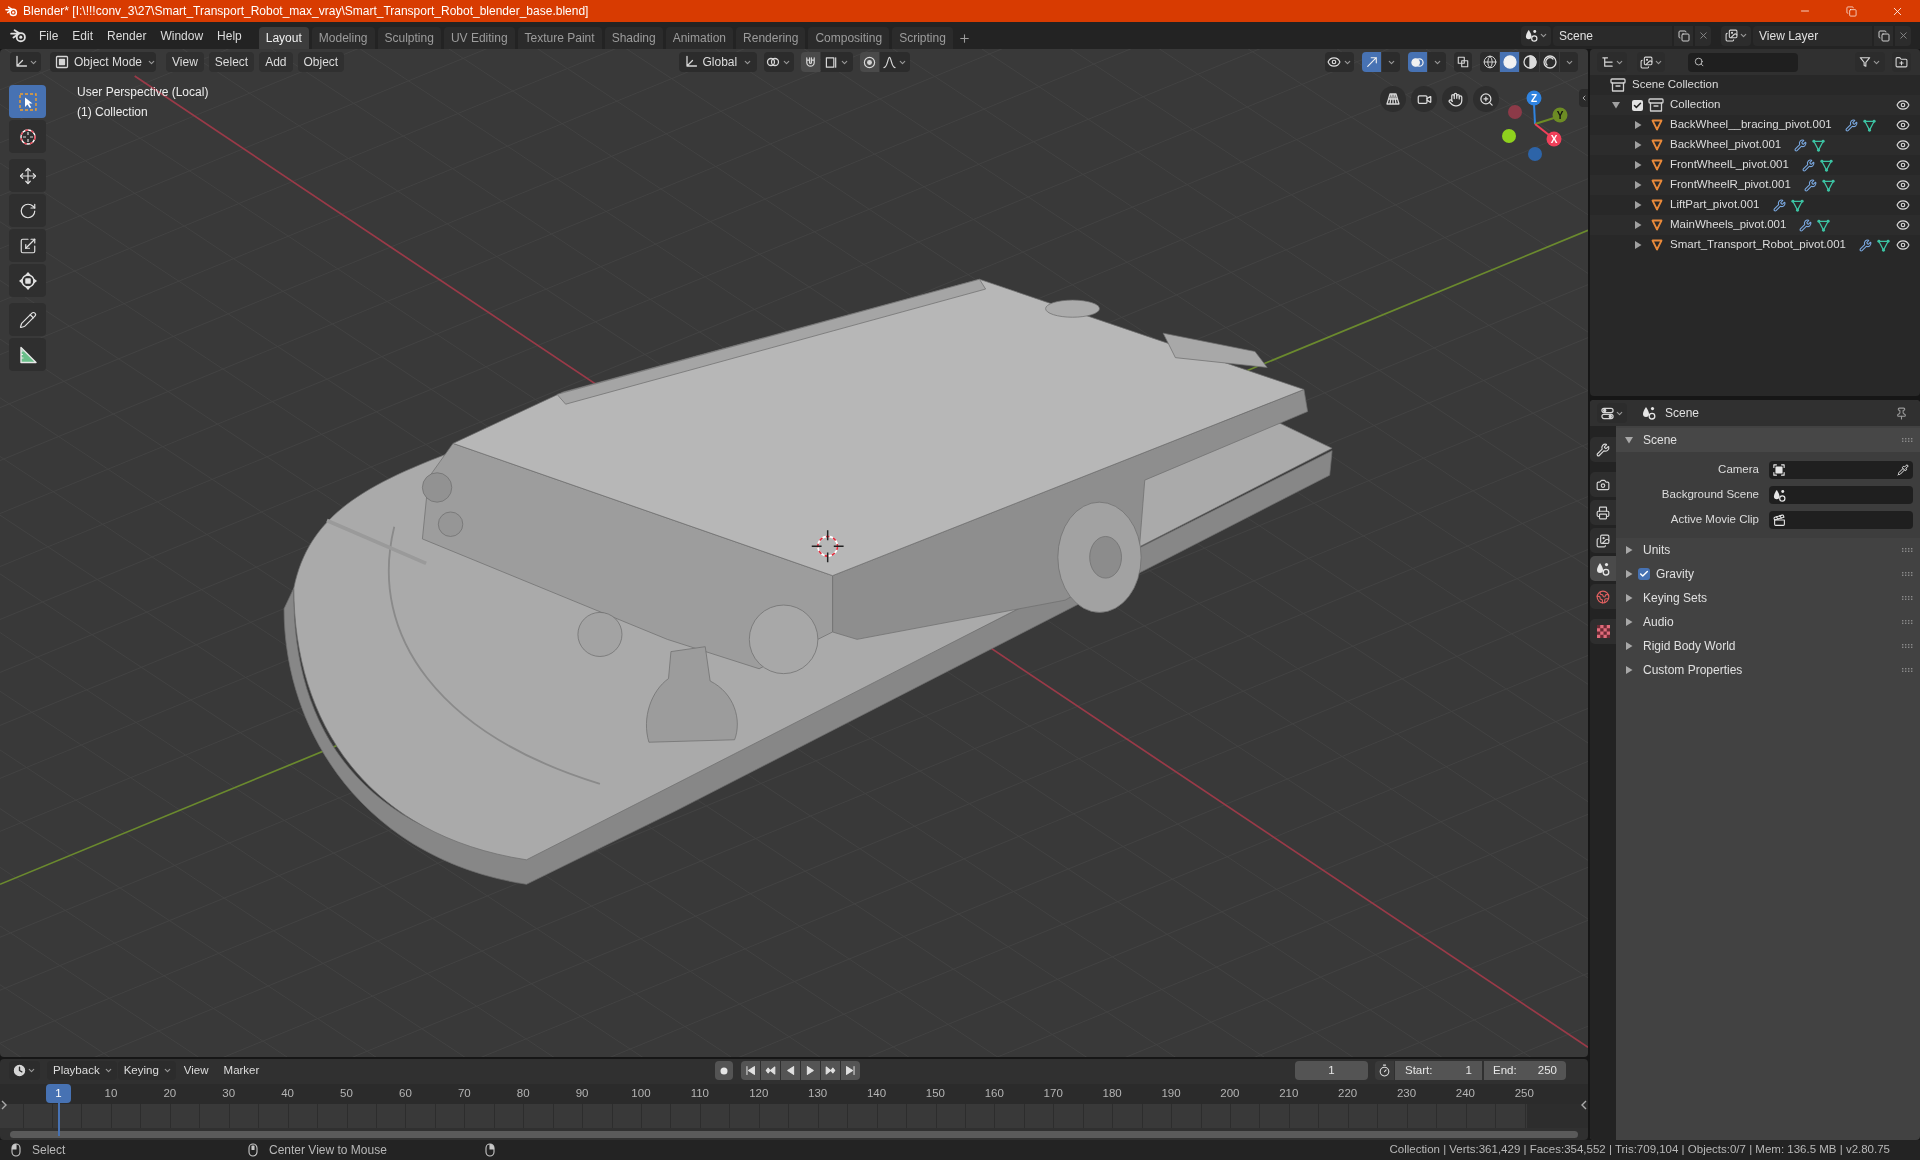 The height and width of the screenshot is (1160, 1920). I want to click on search-field, so click(1743, 62).